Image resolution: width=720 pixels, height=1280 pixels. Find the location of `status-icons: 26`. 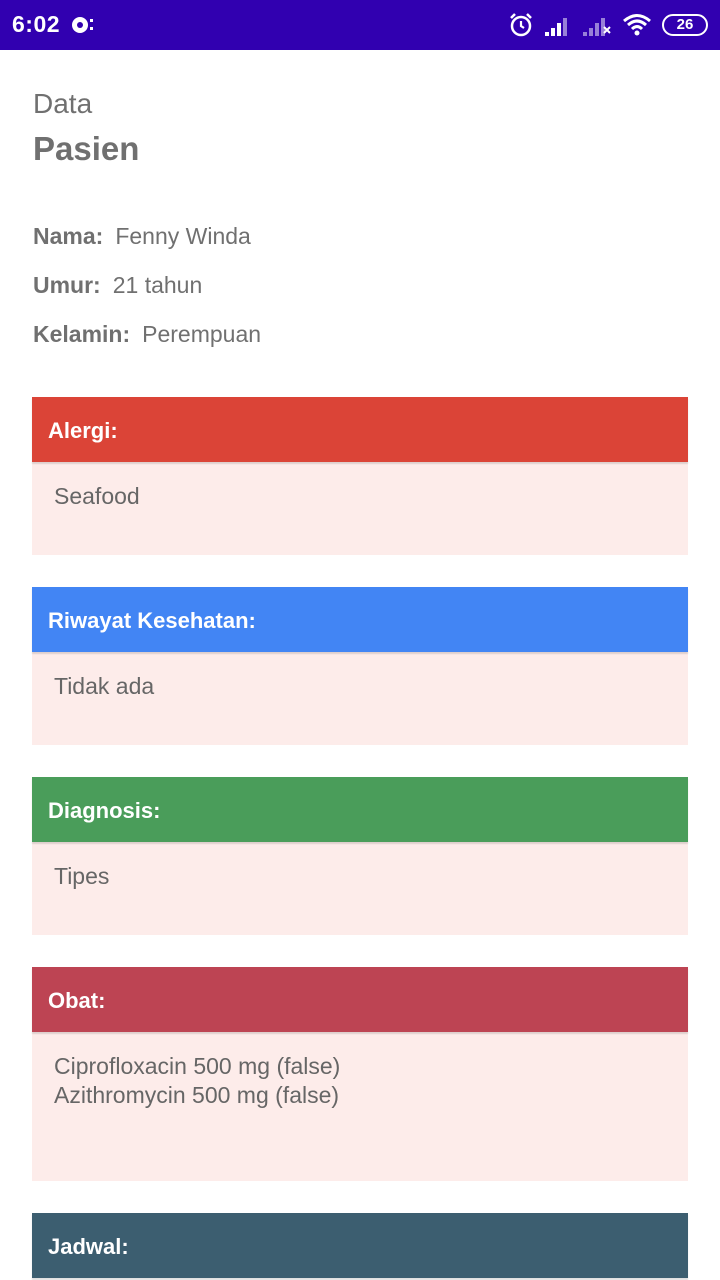

status-icons: 26 is located at coordinates (608, 25).